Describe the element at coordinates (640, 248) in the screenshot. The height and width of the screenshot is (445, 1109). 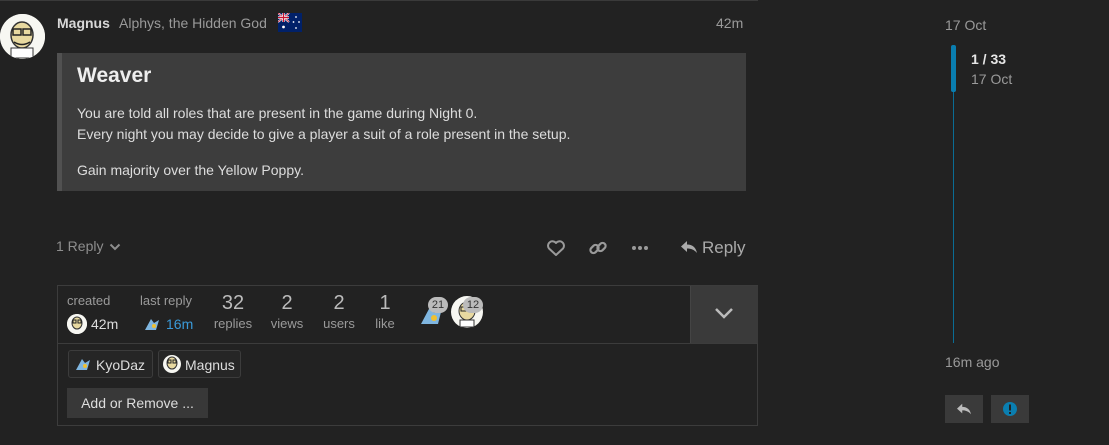
I see `ellipsis-icon` at that location.